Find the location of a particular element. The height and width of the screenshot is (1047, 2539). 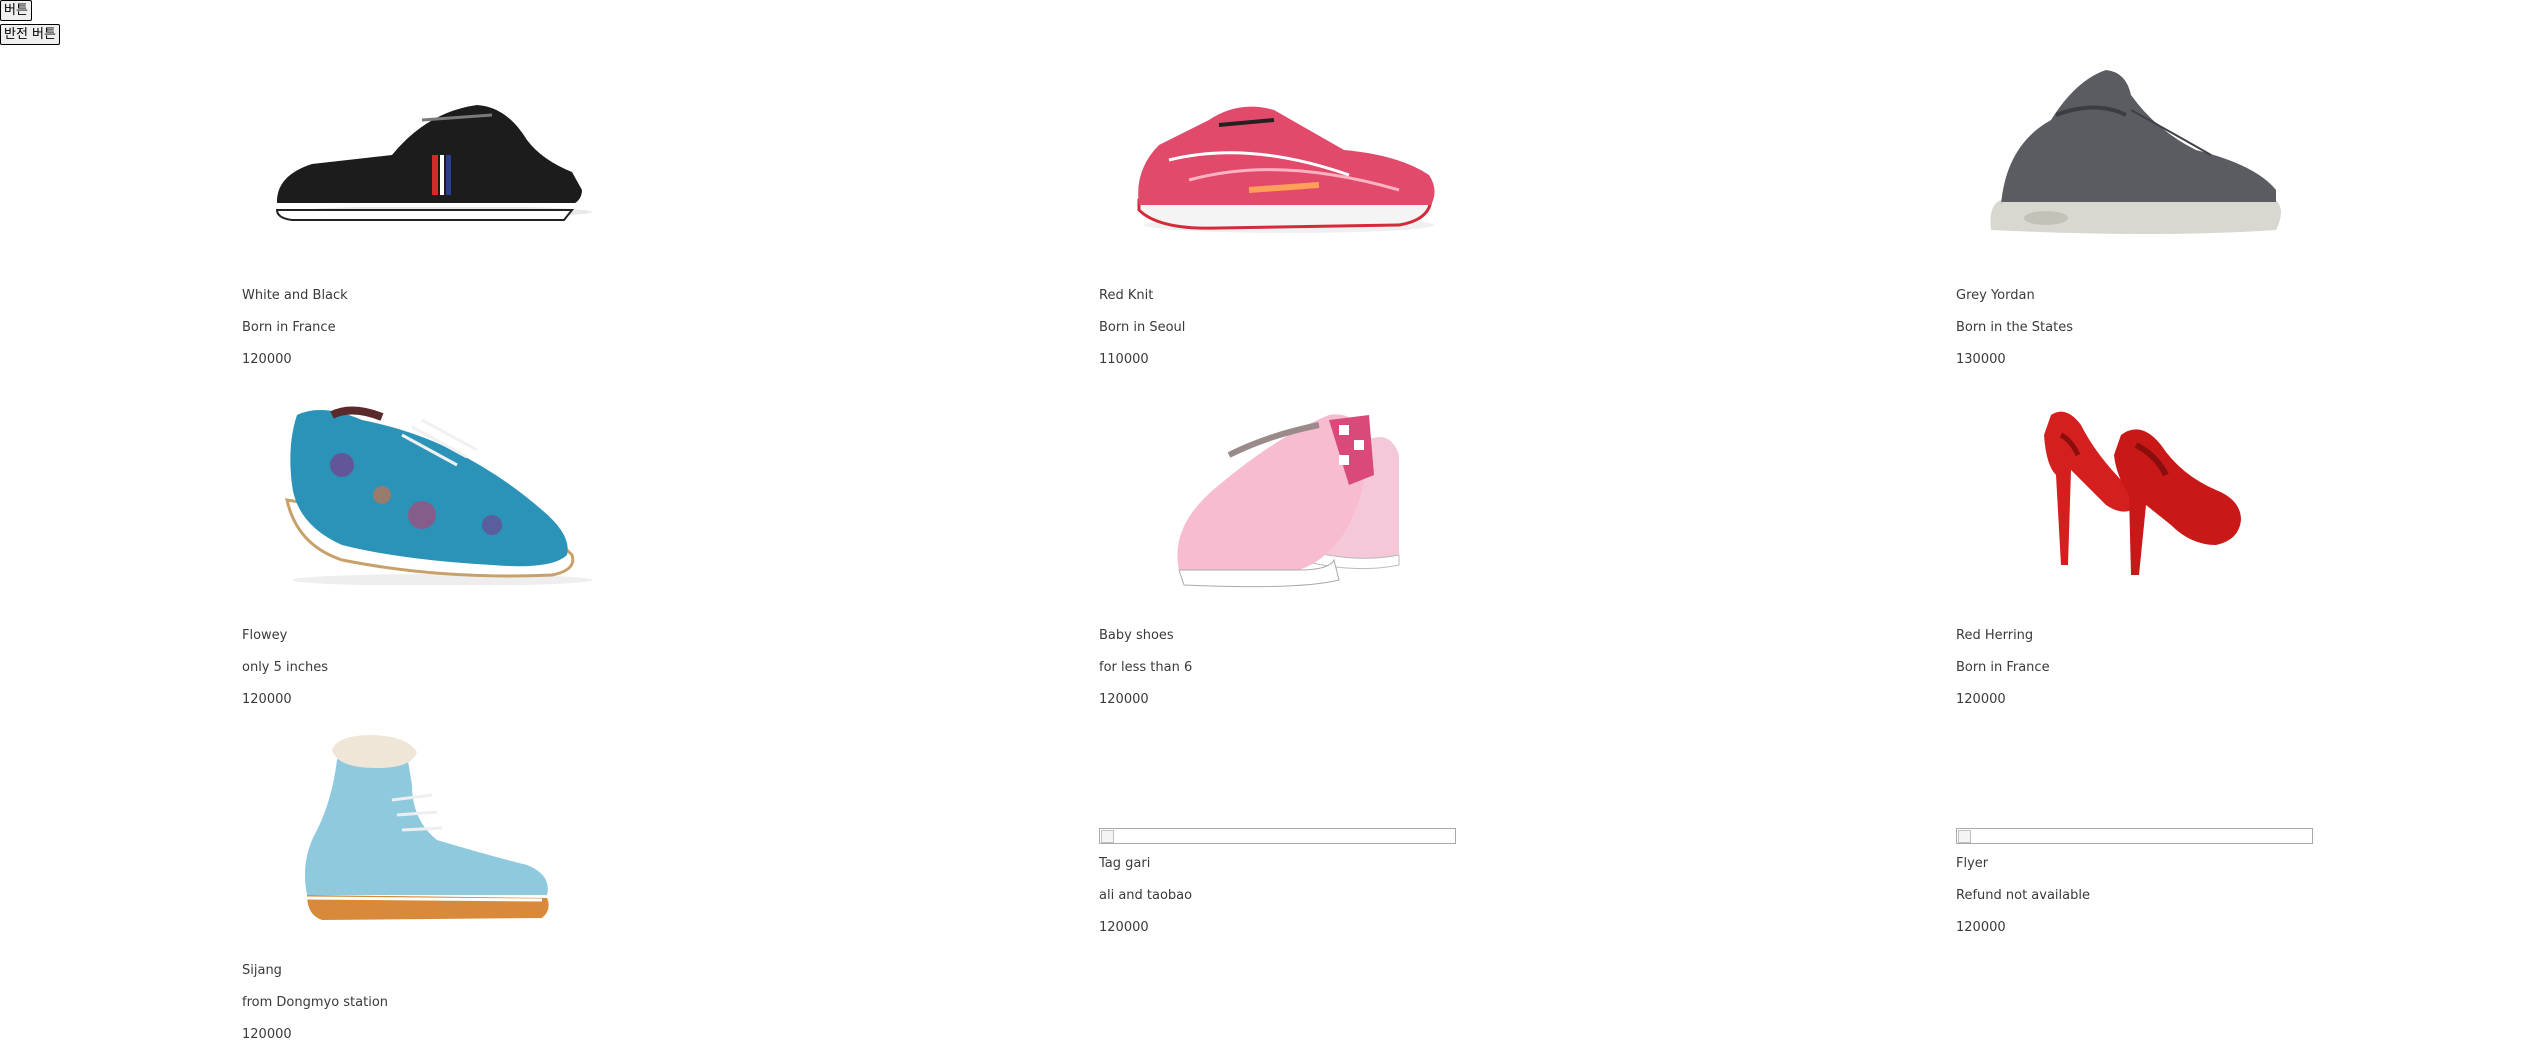

pink-running-shoe-image is located at coordinates (1289, 150).